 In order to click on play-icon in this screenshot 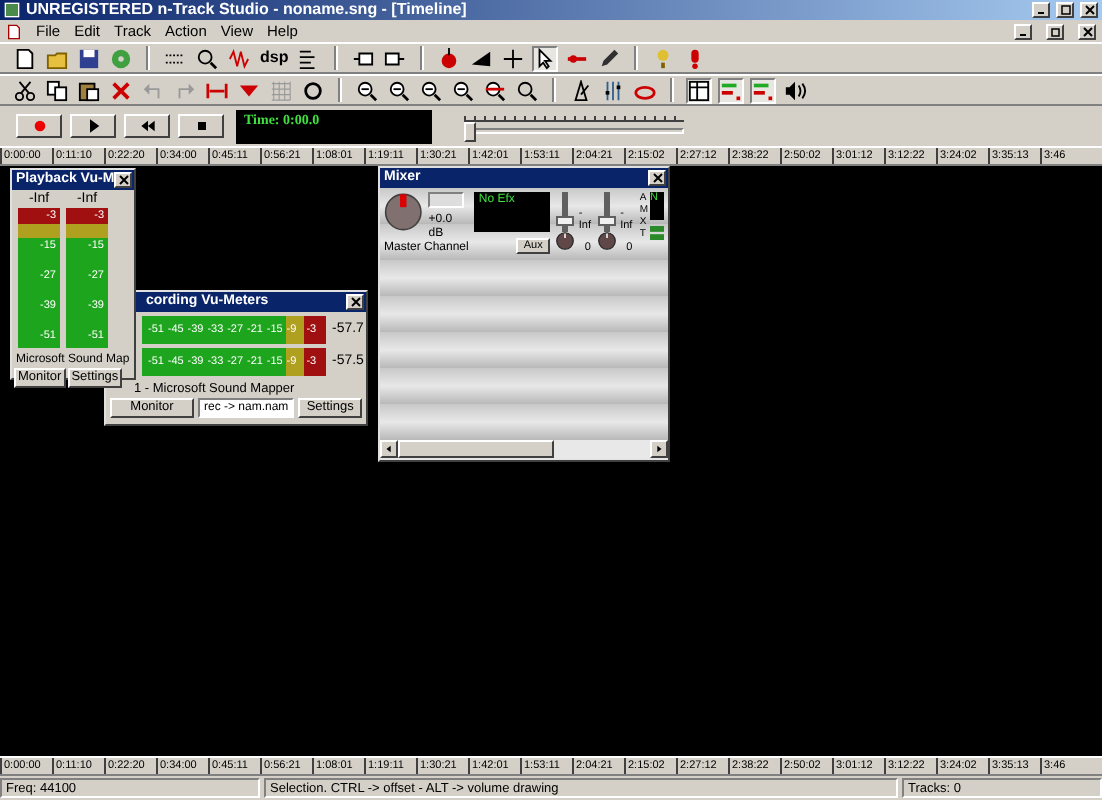, I will do `click(93, 126)`.